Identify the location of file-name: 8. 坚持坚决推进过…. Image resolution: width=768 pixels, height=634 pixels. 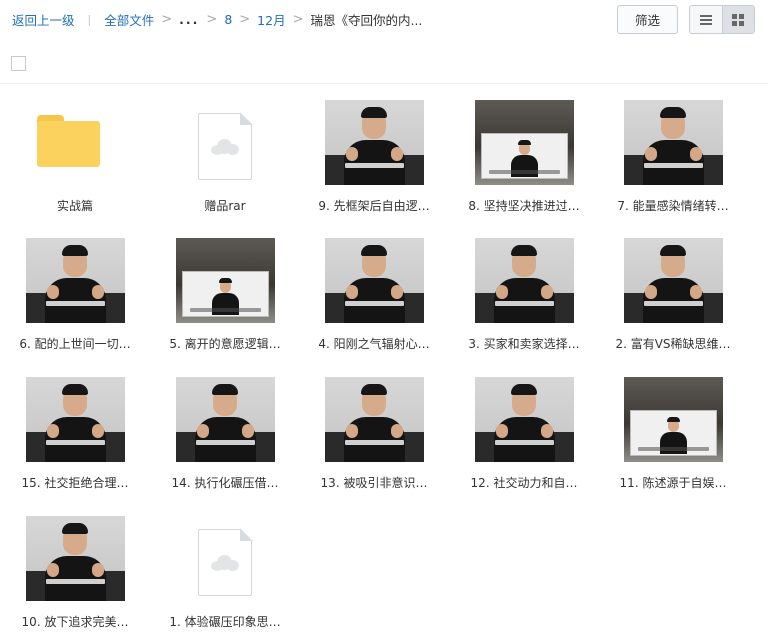
(524, 206).